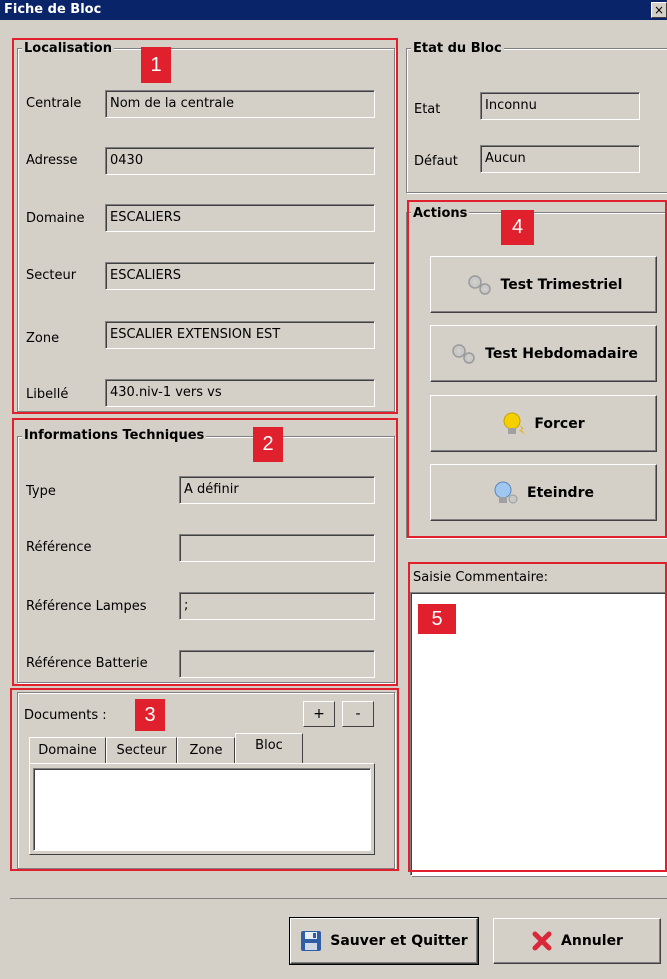 The image size is (667, 979). What do you see at coordinates (561, 284) in the screenshot?
I see `test-trimestriel-label: Test Trimestriel` at bounding box center [561, 284].